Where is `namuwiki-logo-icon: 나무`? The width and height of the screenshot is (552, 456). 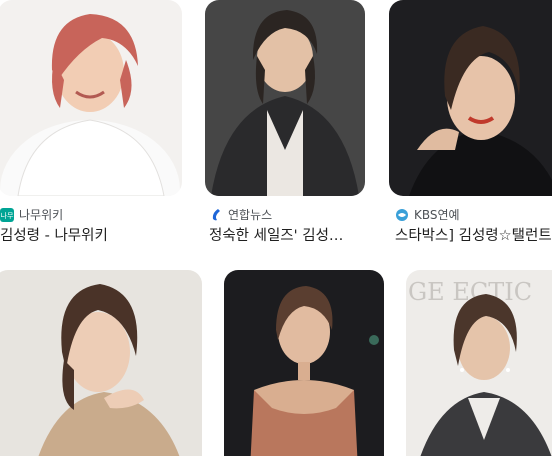
namuwiki-logo-icon: 나무 is located at coordinates (7, 214).